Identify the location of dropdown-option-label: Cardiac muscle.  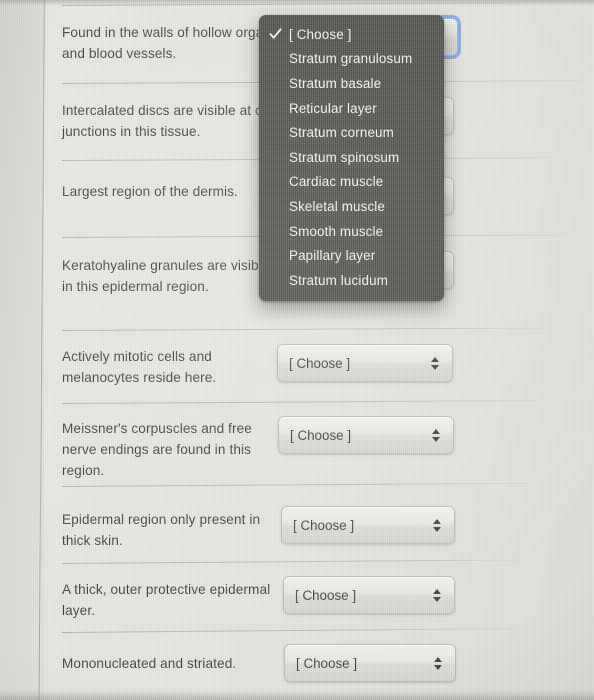
(336, 182).